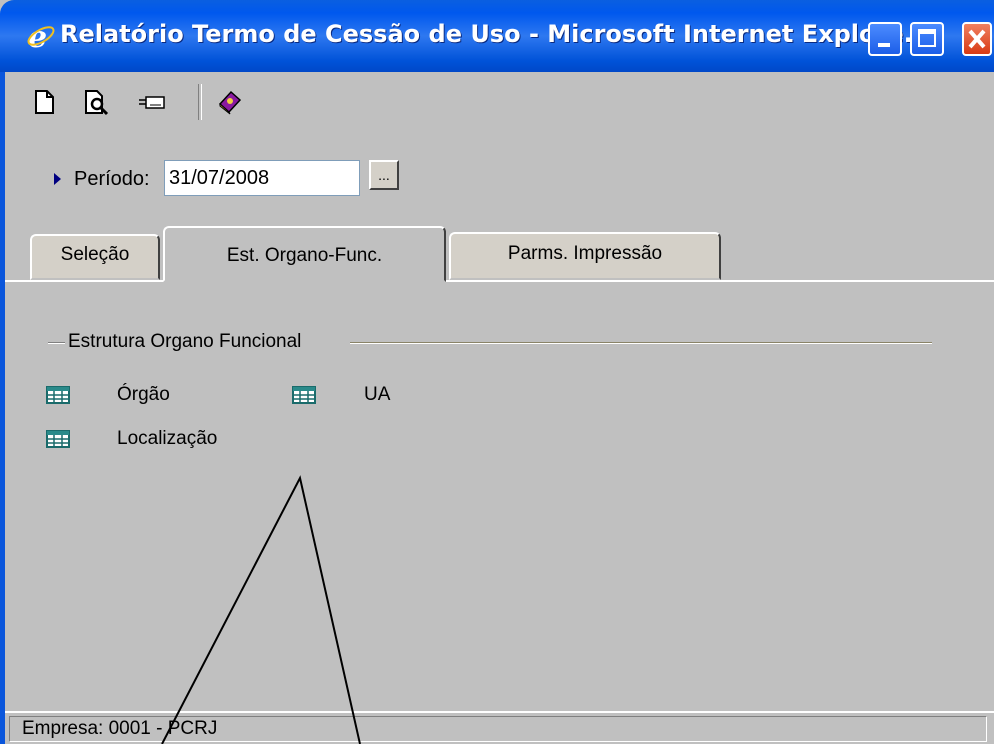  I want to click on tab-selecao: Seleção, so click(95, 257).